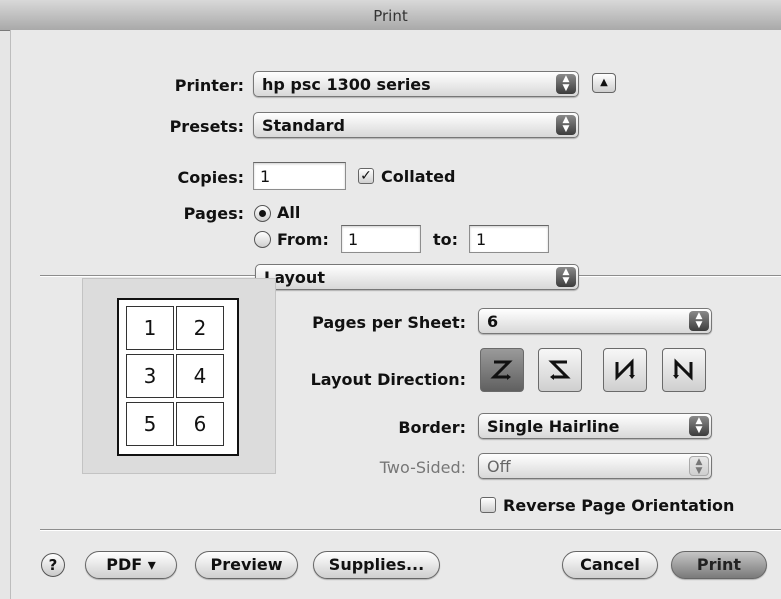 This screenshot has height=599, width=781. I want to click on preview-cell: 3, so click(150, 376).